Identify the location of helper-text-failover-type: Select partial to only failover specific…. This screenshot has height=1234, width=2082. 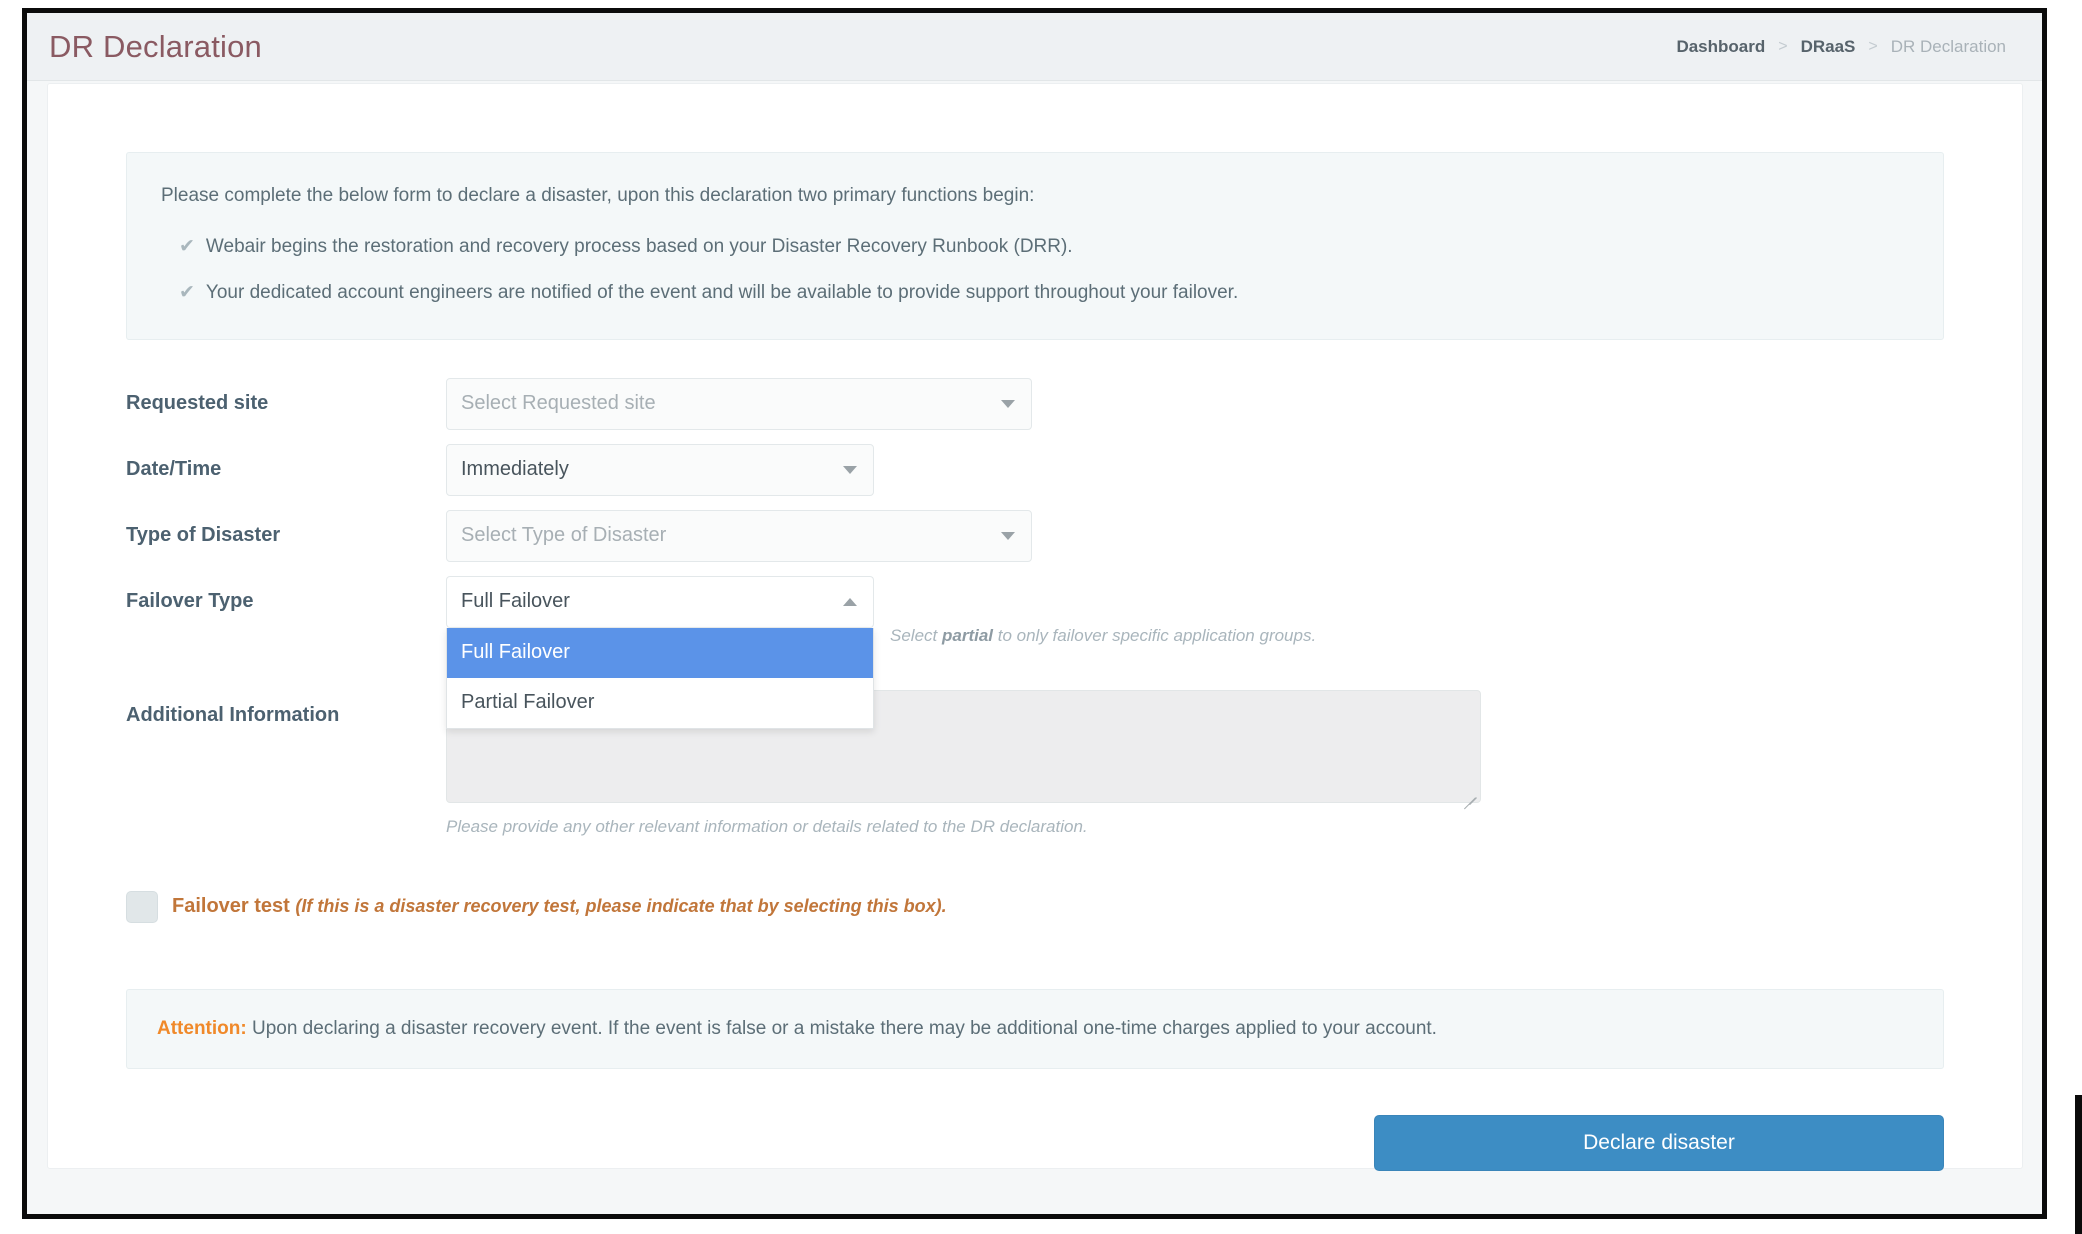
(1270, 636).